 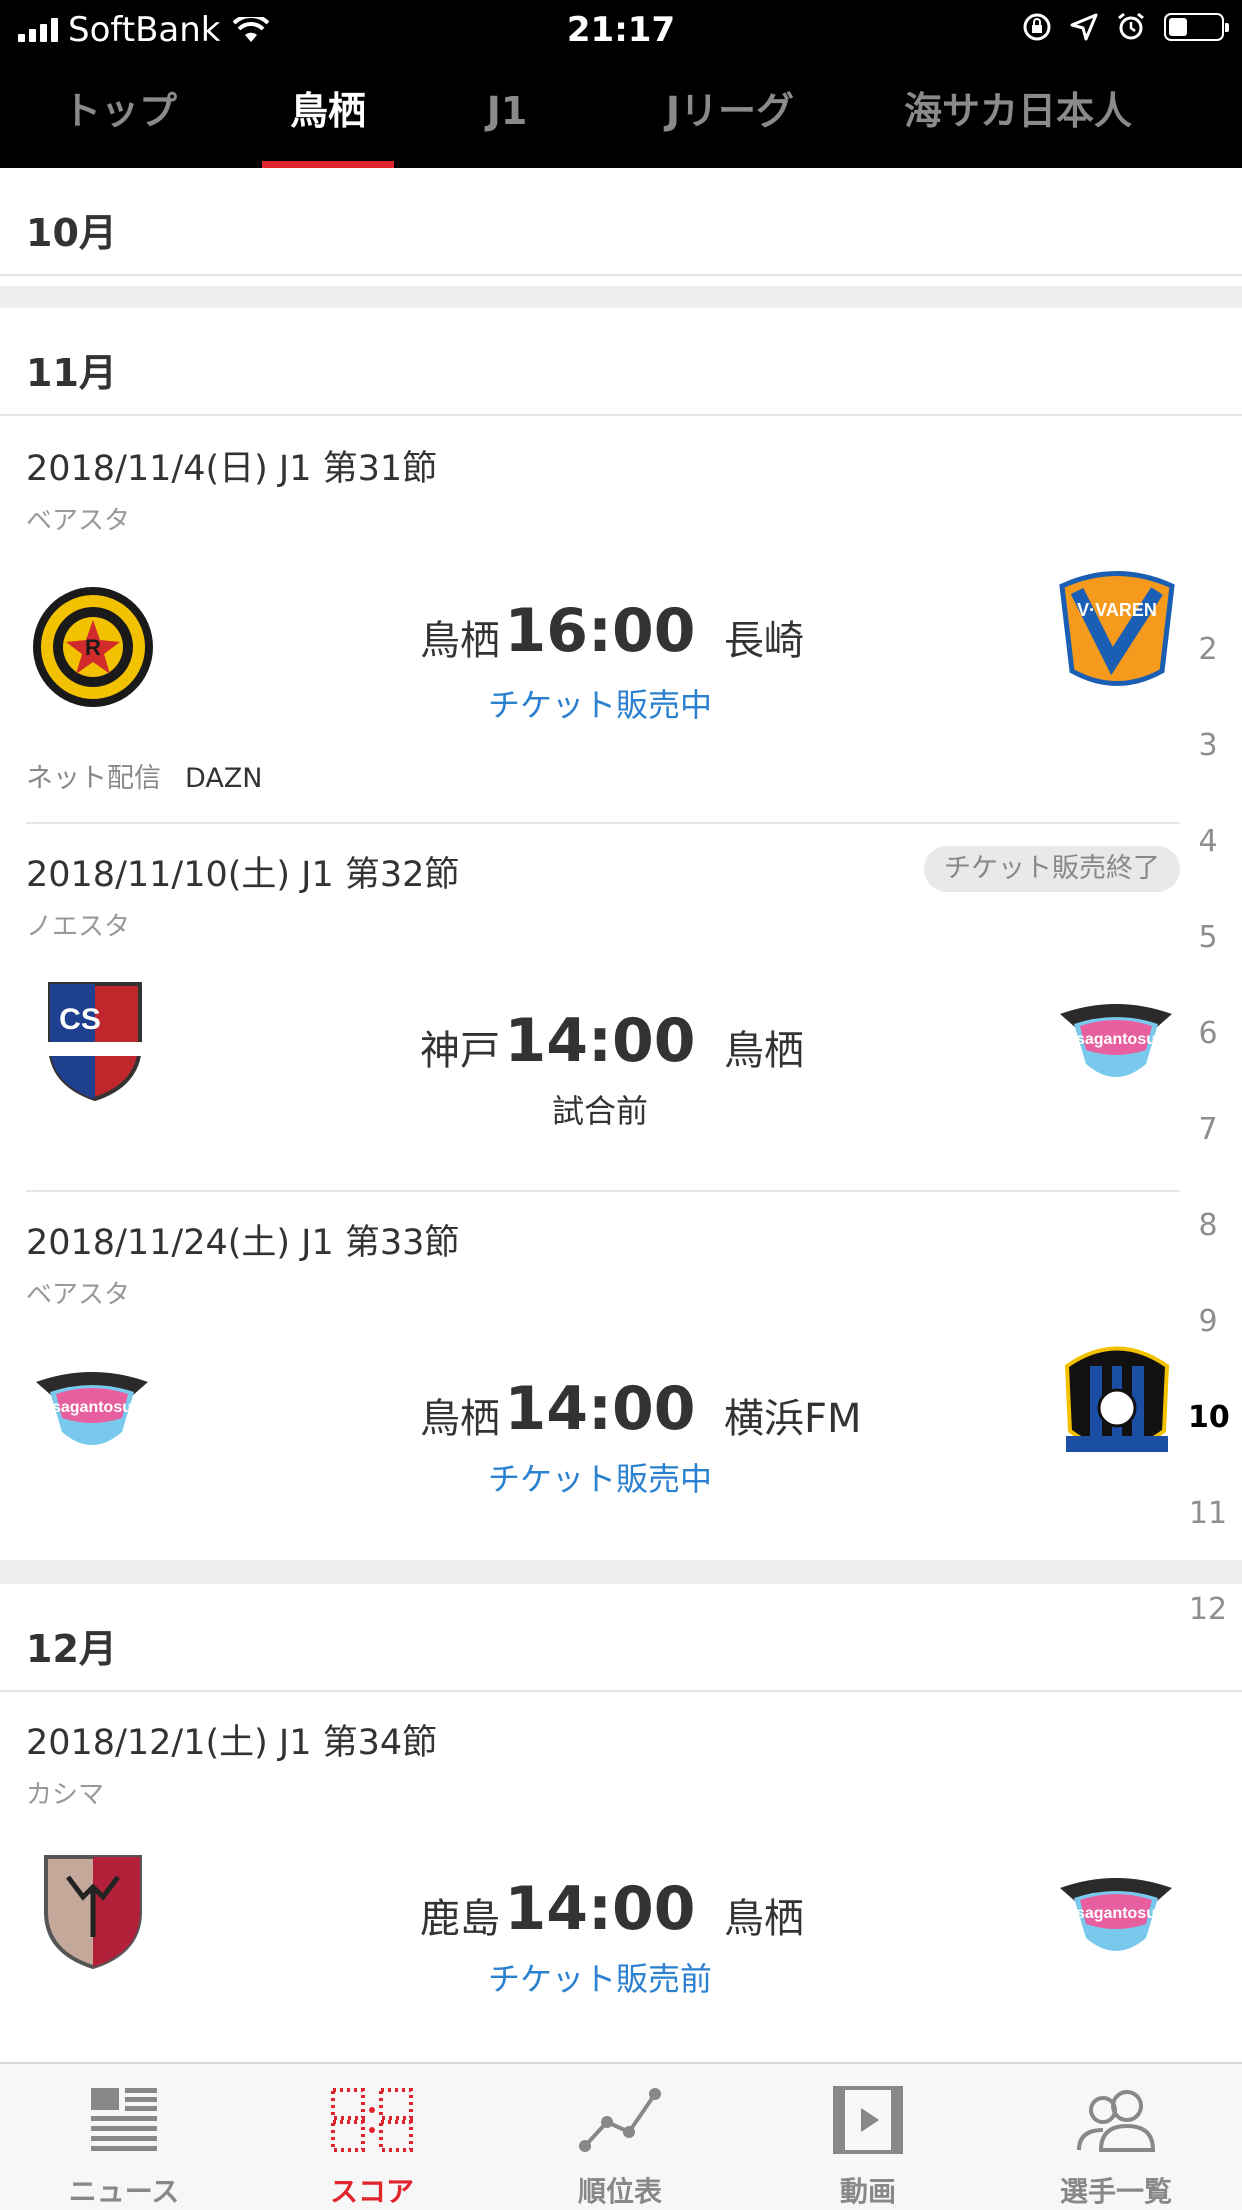 What do you see at coordinates (621, 1638) in the screenshot?
I see `month-header-december: 12月` at bounding box center [621, 1638].